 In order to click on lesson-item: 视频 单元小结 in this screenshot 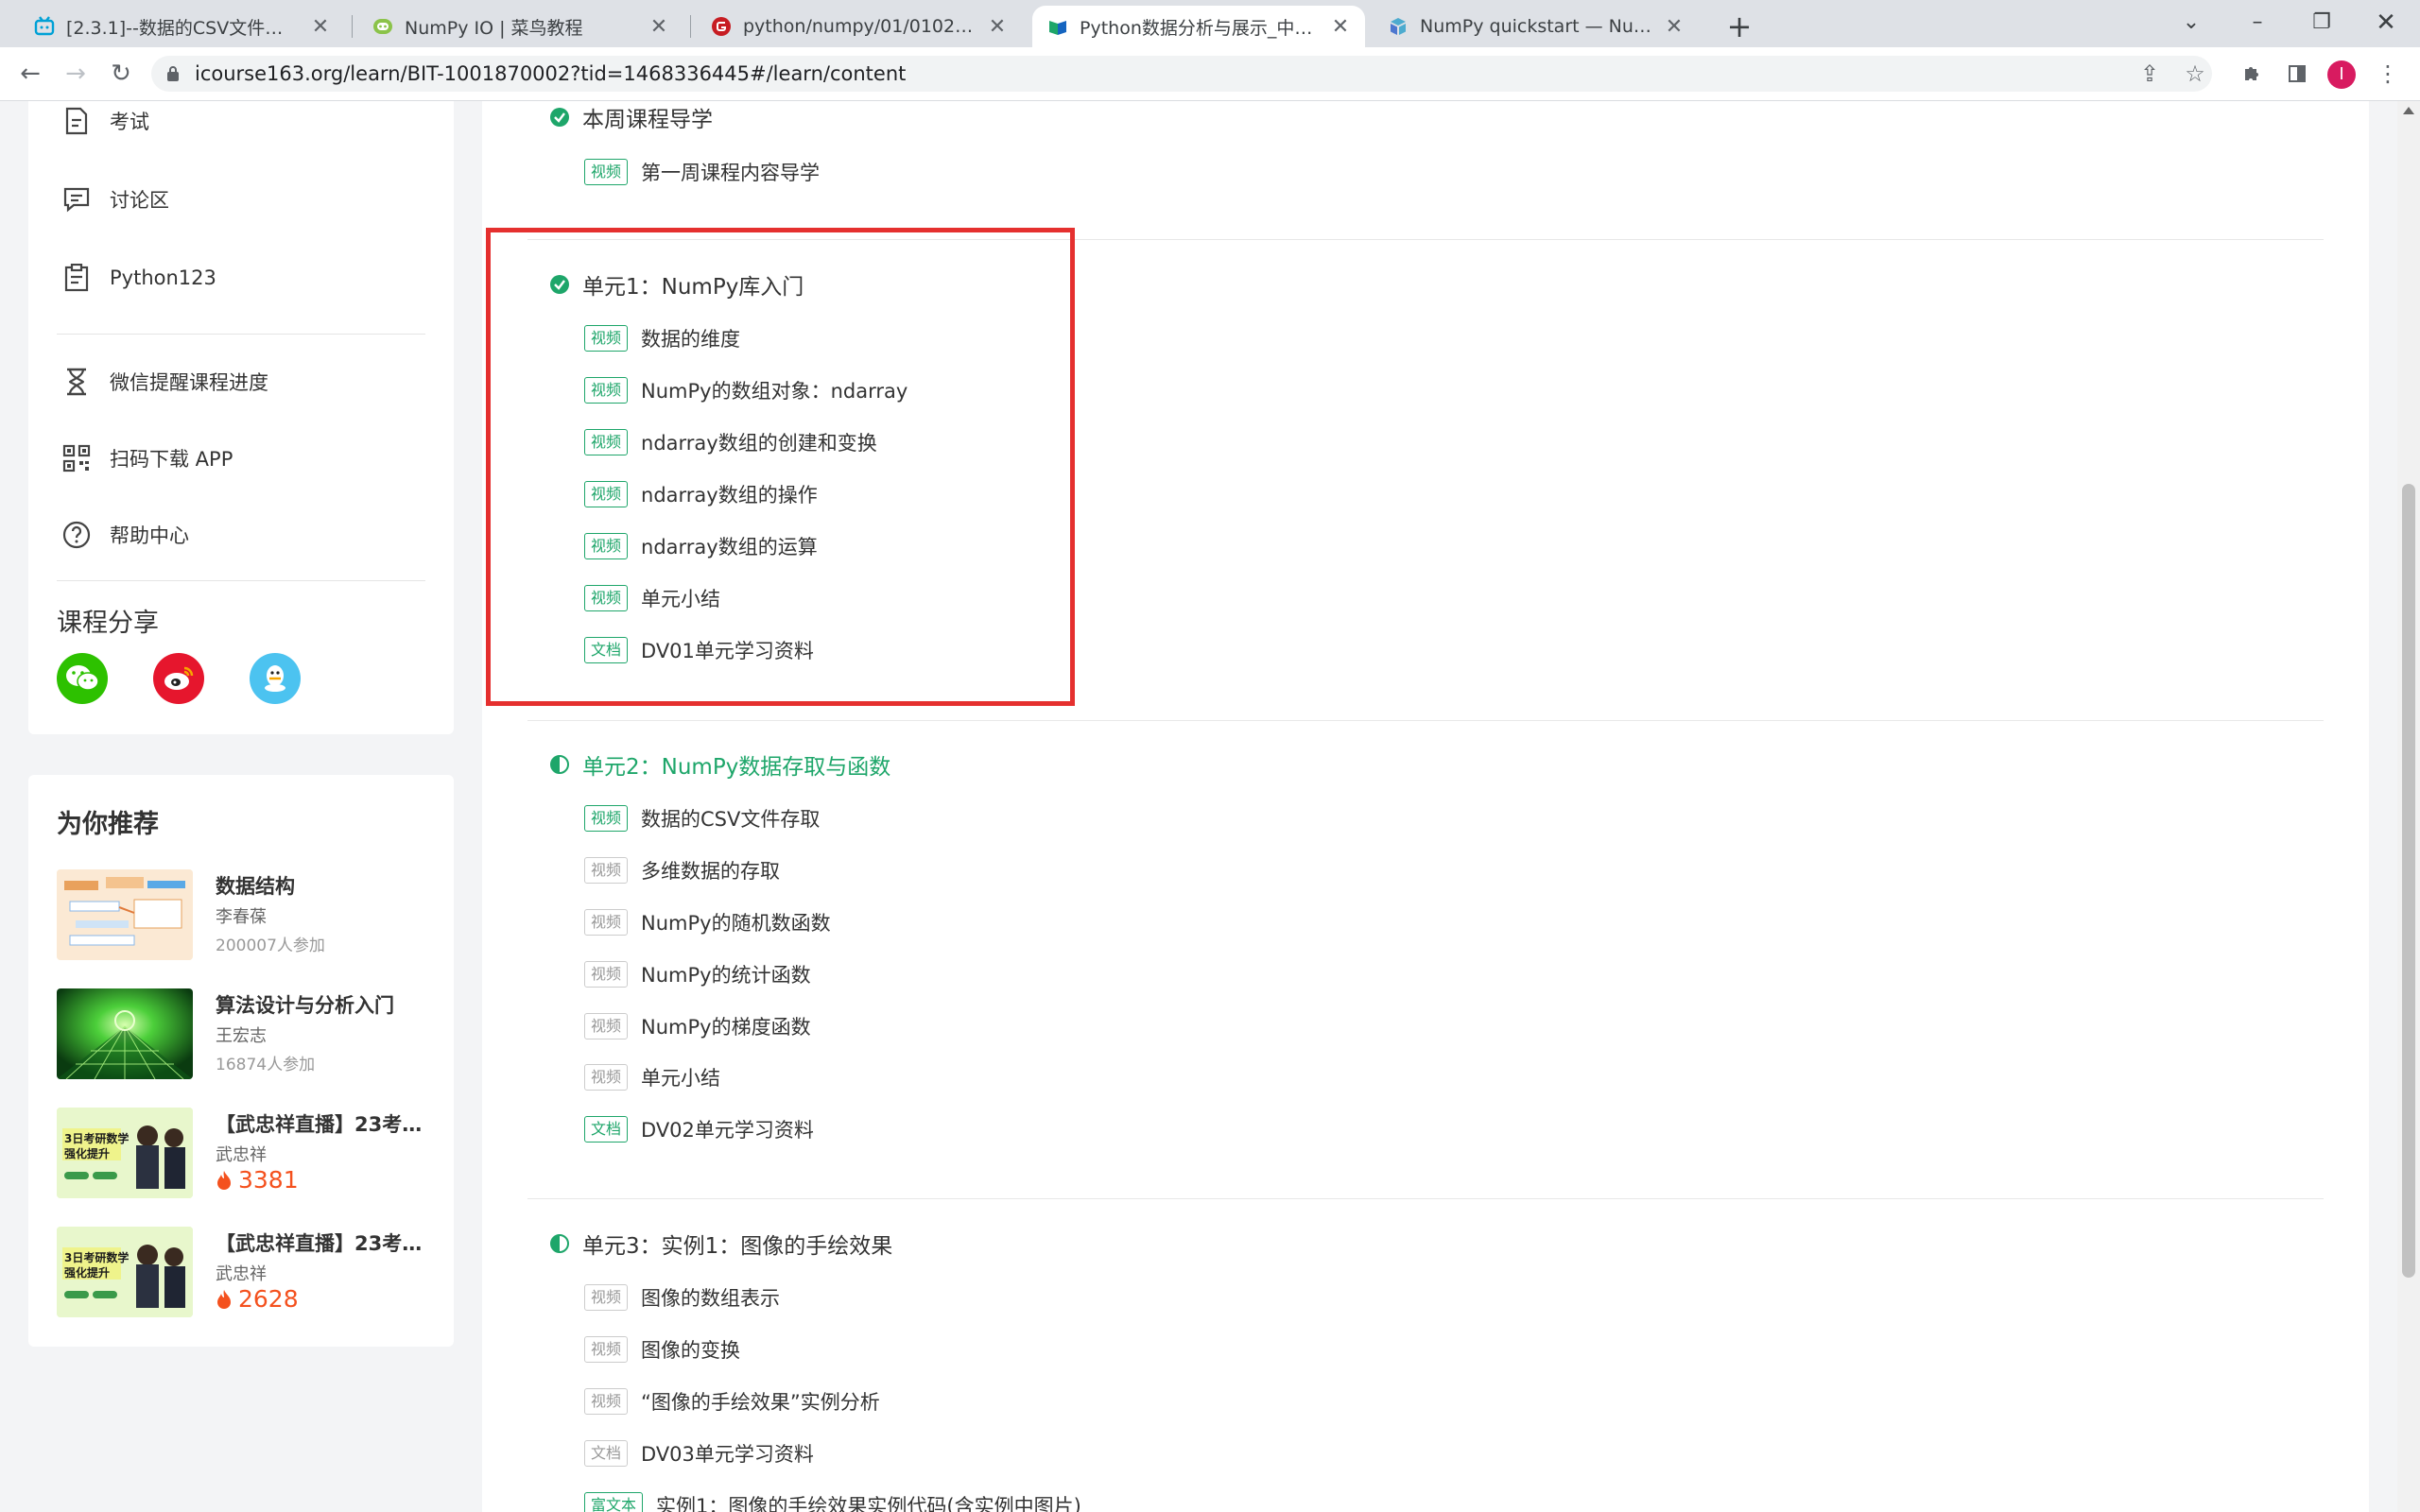, I will do `click(652, 1077)`.